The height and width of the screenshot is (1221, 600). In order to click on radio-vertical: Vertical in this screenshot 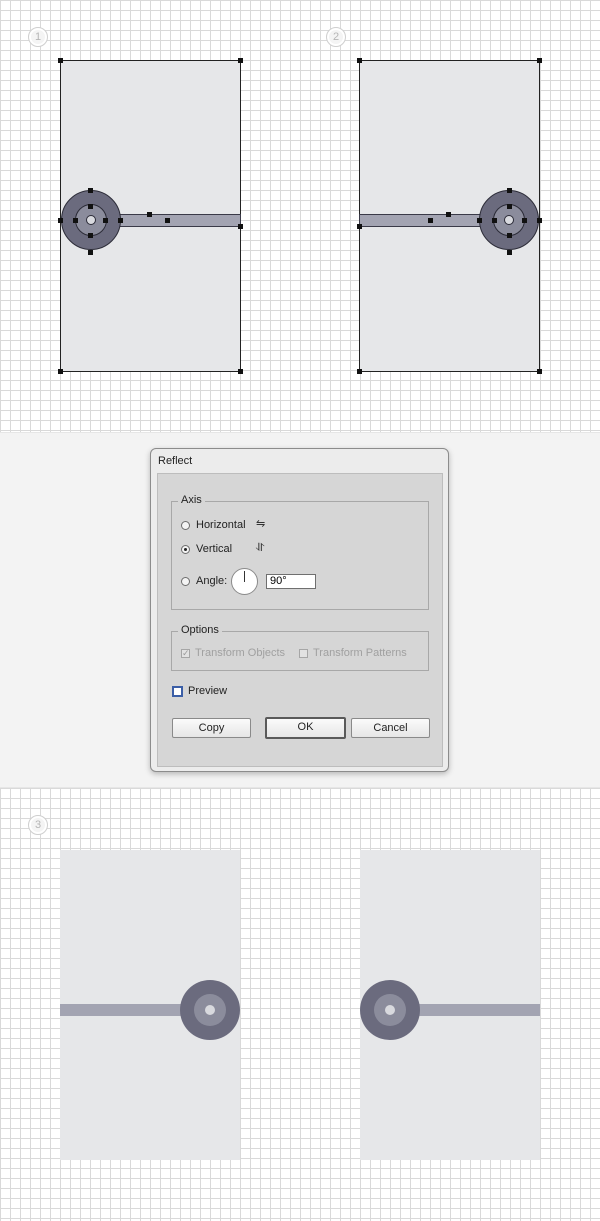, I will do `click(206, 549)`.